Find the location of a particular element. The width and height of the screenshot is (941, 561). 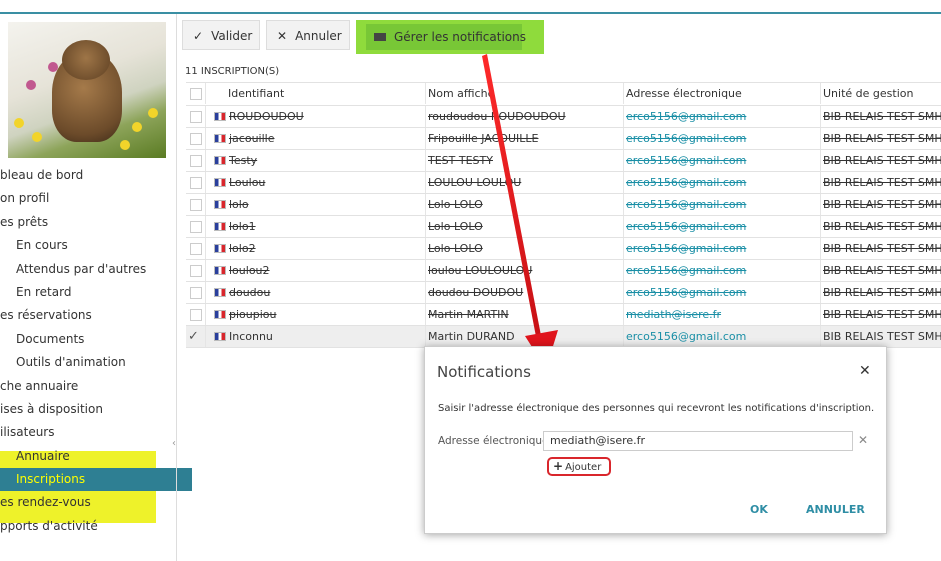

cancel-button: ✕ Annuler is located at coordinates (308, 35).